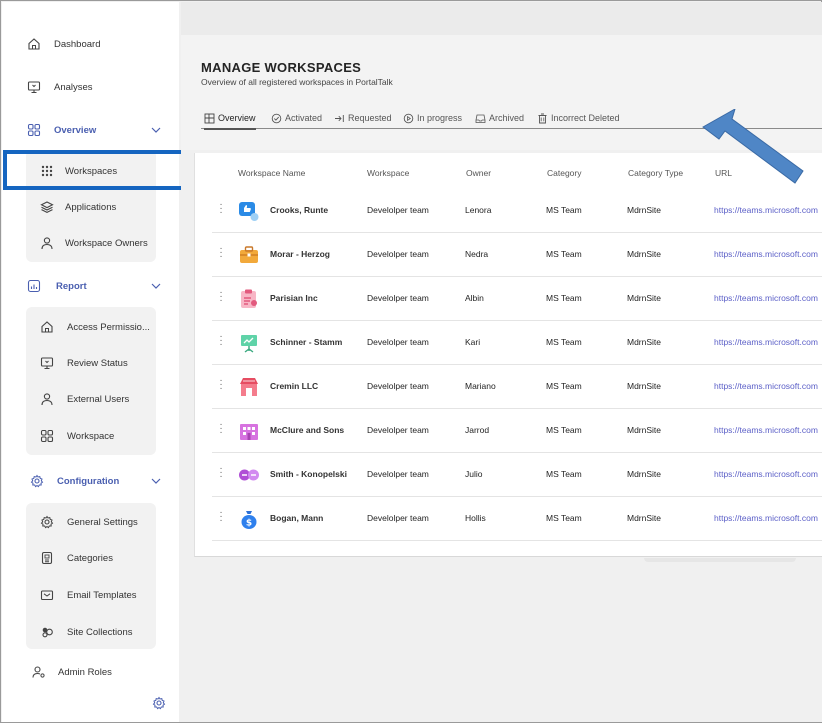 This screenshot has height=723, width=822. What do you see at coordinates (90, 672) in the screenshot?
I see `sidebar-item-admin-roles: Admin Roles` at bounding box center [90, 672].